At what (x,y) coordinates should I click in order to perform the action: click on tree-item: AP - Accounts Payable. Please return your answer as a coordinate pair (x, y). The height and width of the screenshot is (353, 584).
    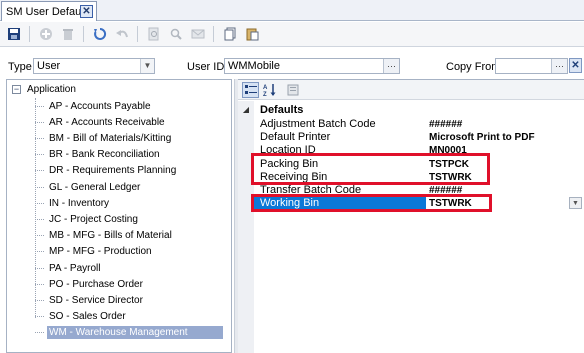
    Looking at the image, I should click on (130, 106).